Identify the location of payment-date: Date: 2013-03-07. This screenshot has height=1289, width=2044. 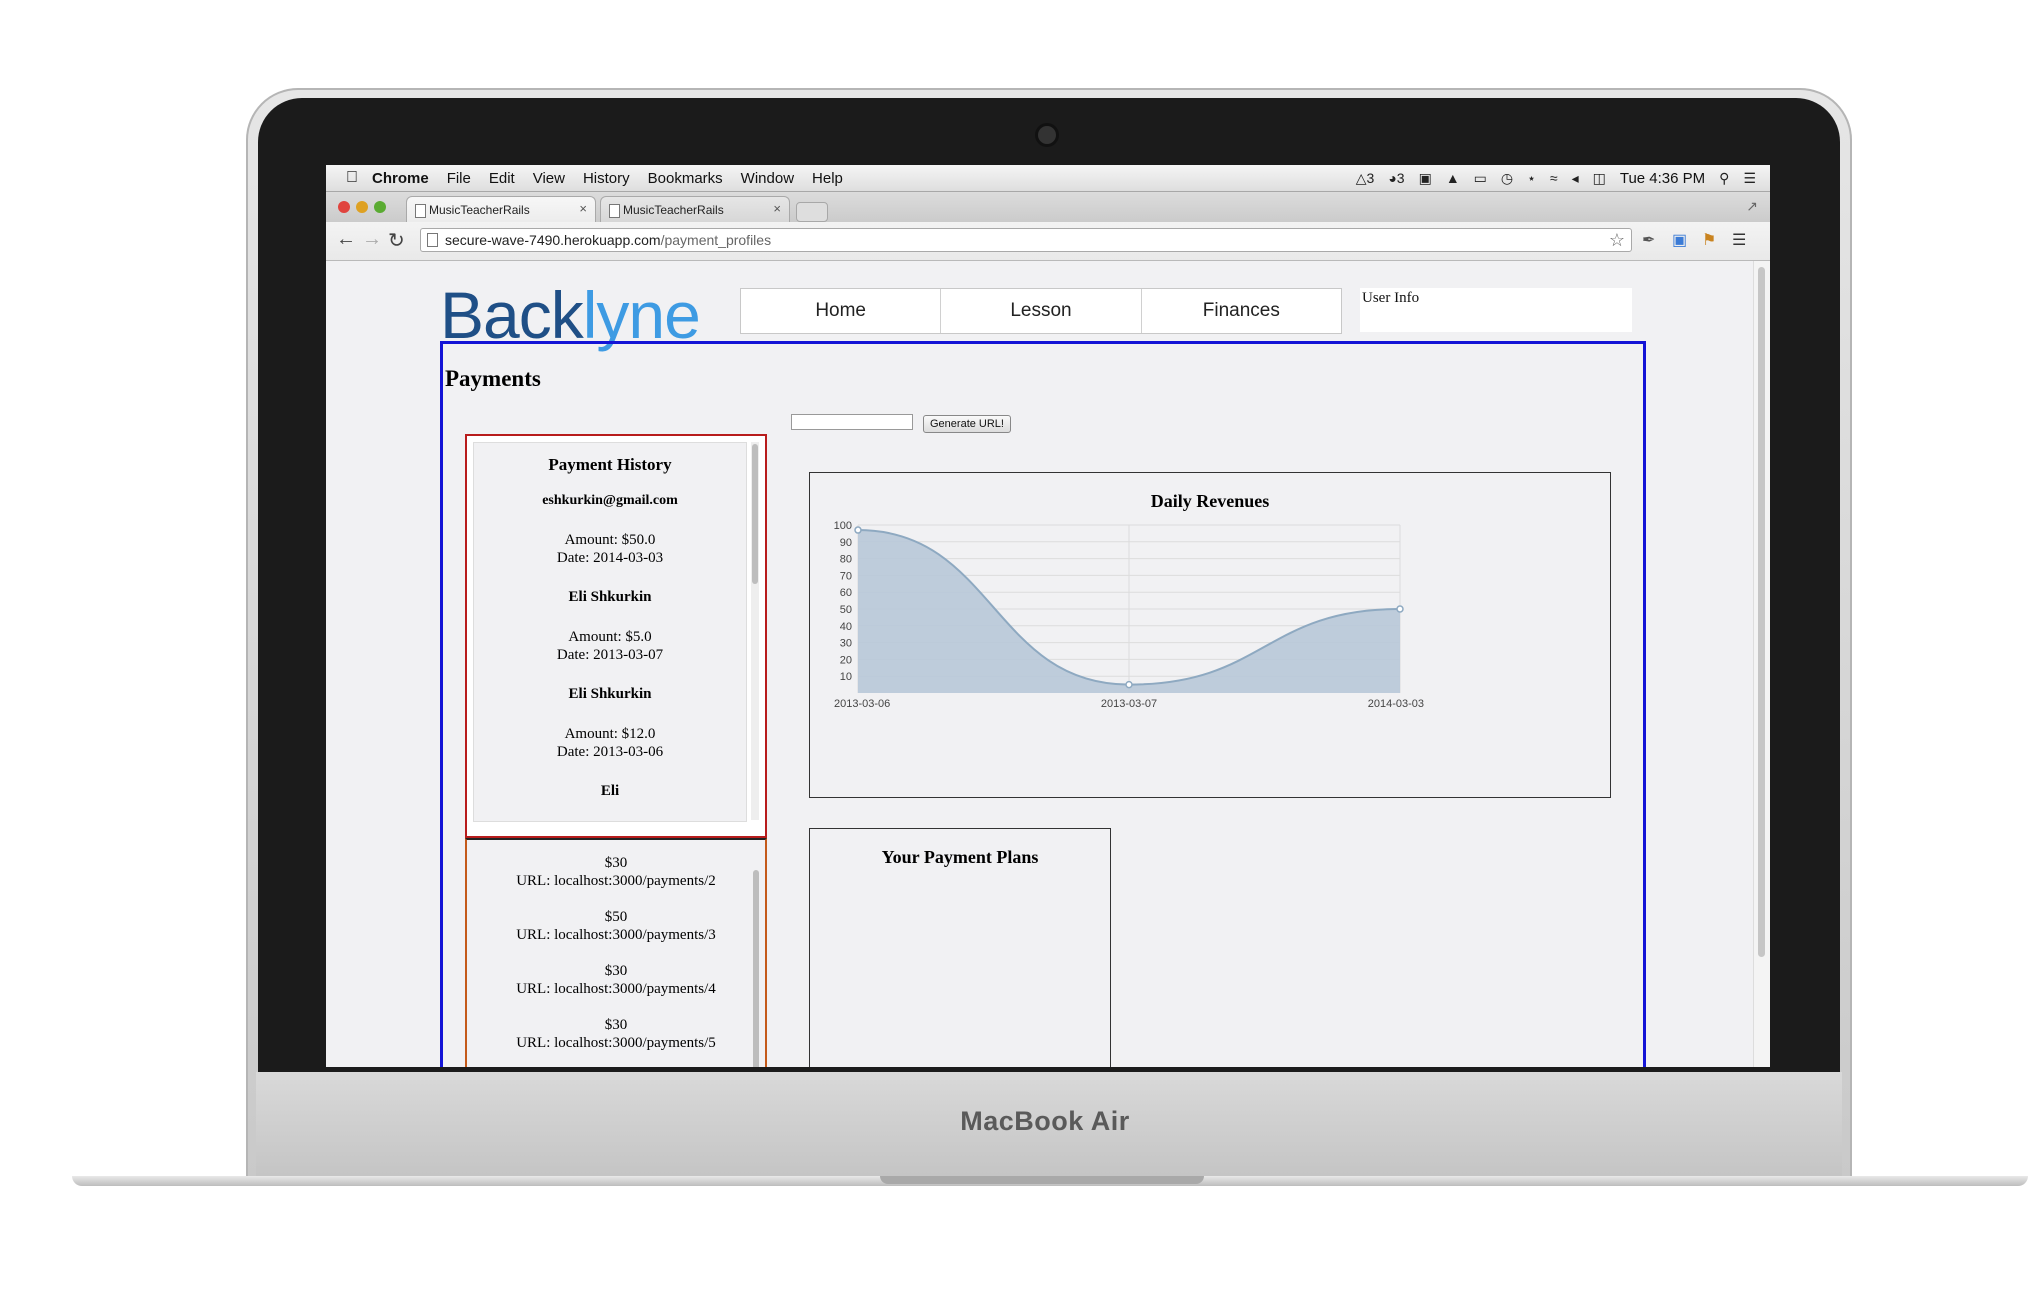
(610, 655).